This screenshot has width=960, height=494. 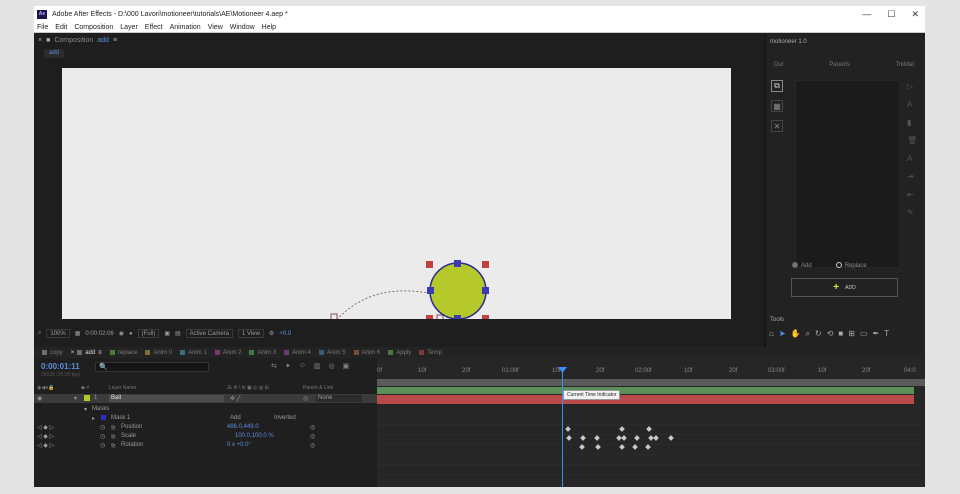 I want to click on text-edit-icon: A, so click(x=912, y=158).